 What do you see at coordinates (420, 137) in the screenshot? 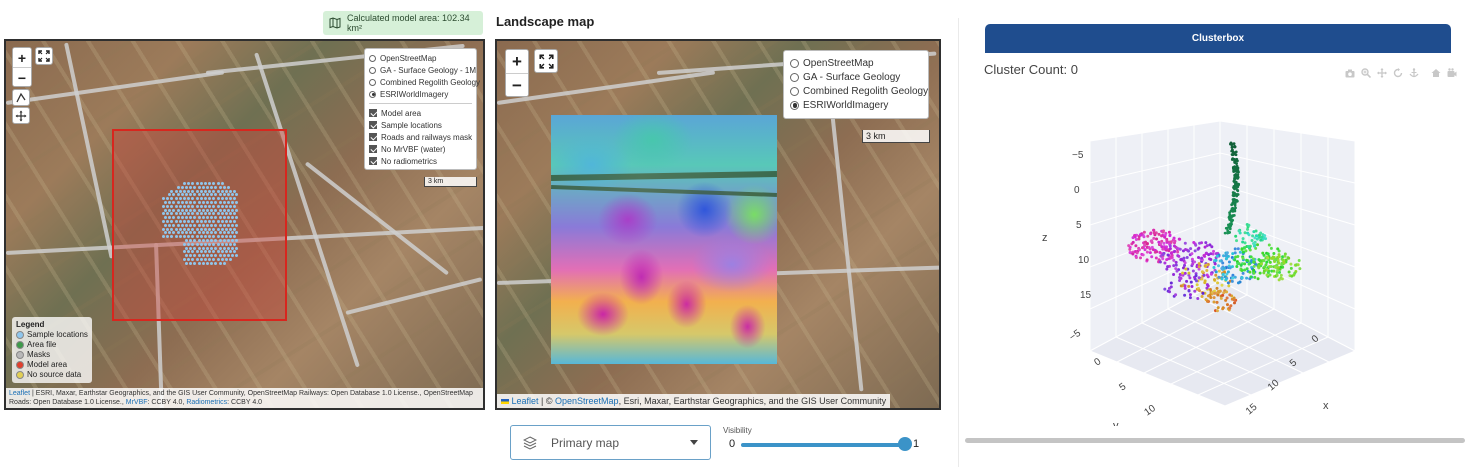
I see `overlay-layer-option: Roads and railways mask` at bounding box center [420, 137].